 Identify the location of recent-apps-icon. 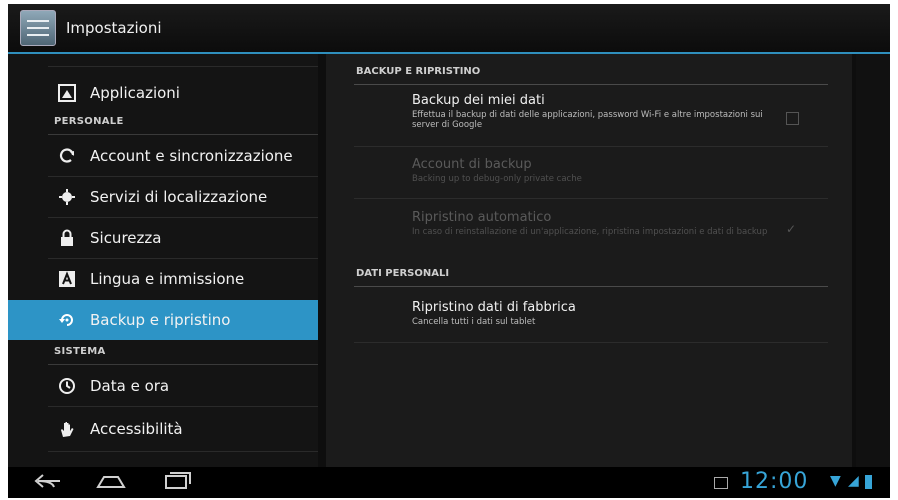
(177, 483).